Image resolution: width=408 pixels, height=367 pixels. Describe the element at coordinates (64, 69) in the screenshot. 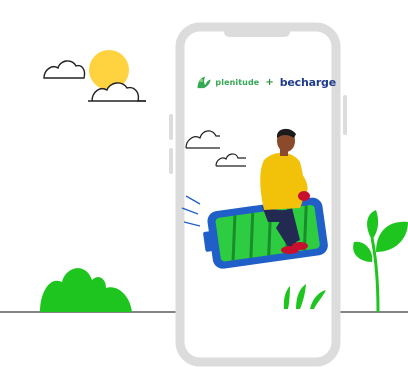

I see `cloud-icon` at that location.